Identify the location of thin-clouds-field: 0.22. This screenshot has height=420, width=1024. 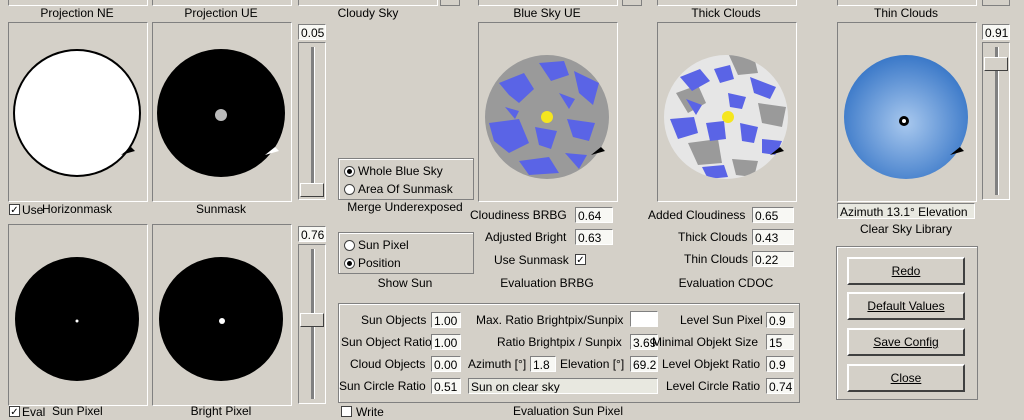
(773, 259).